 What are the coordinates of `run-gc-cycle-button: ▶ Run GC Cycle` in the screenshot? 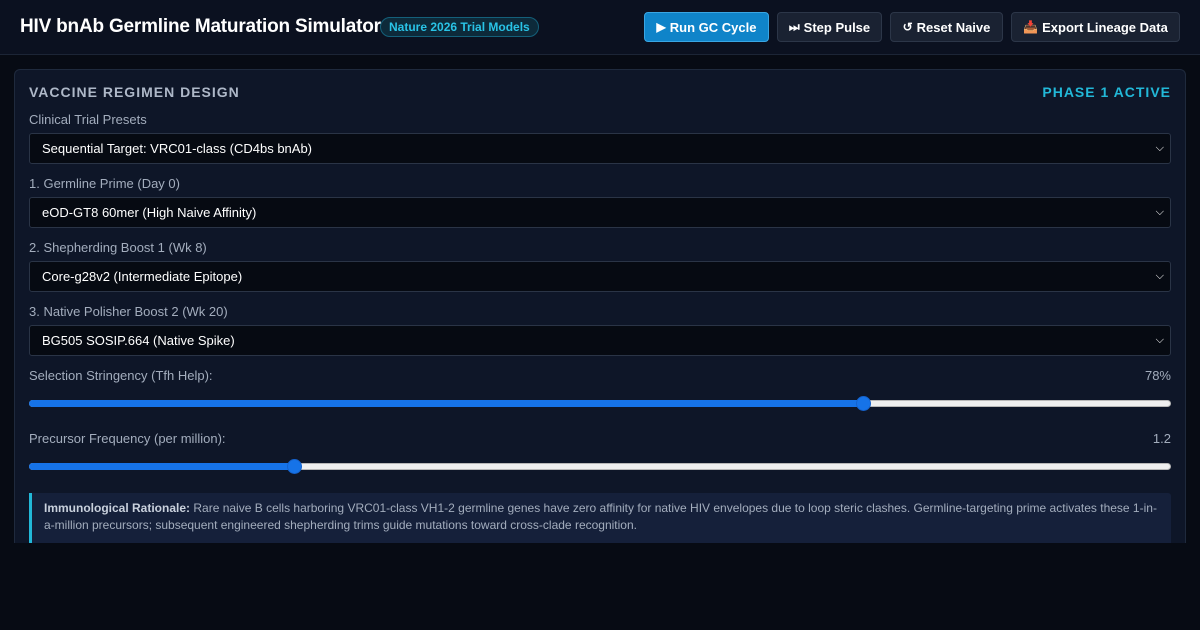 It's located at (706, 27).